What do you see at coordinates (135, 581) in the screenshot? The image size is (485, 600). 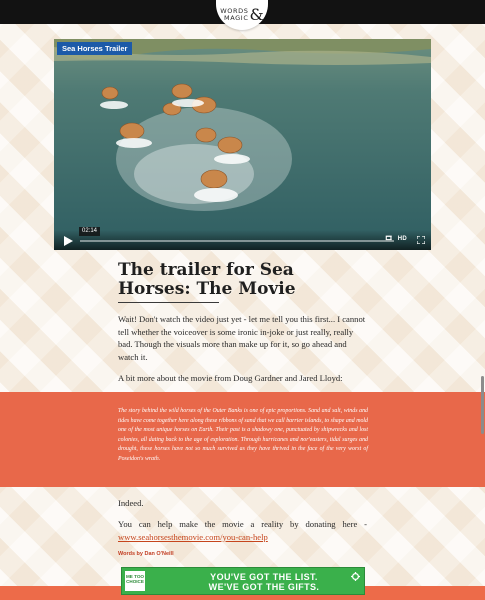 I see `ad-logo: ME TOO CHOICE` at bounding box center [135, 581].